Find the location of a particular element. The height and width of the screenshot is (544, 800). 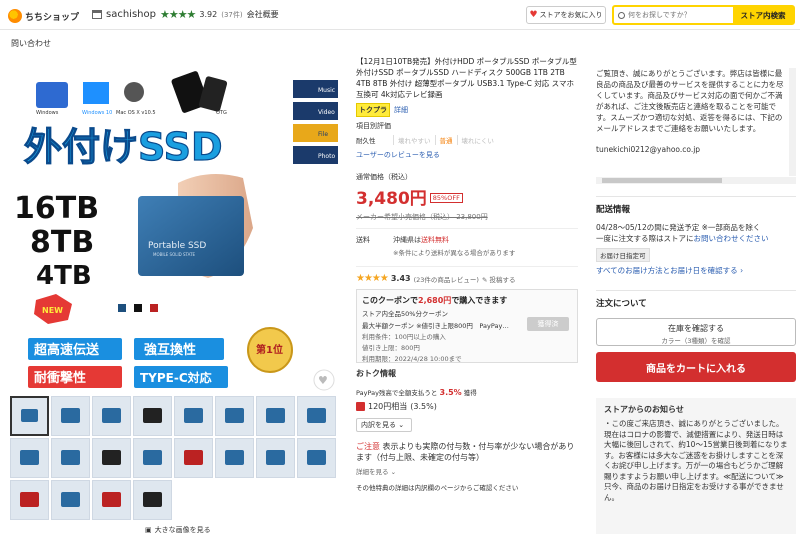

see-detail-link: 詳細を見る ⌄ is located at coordinates (467, 471).